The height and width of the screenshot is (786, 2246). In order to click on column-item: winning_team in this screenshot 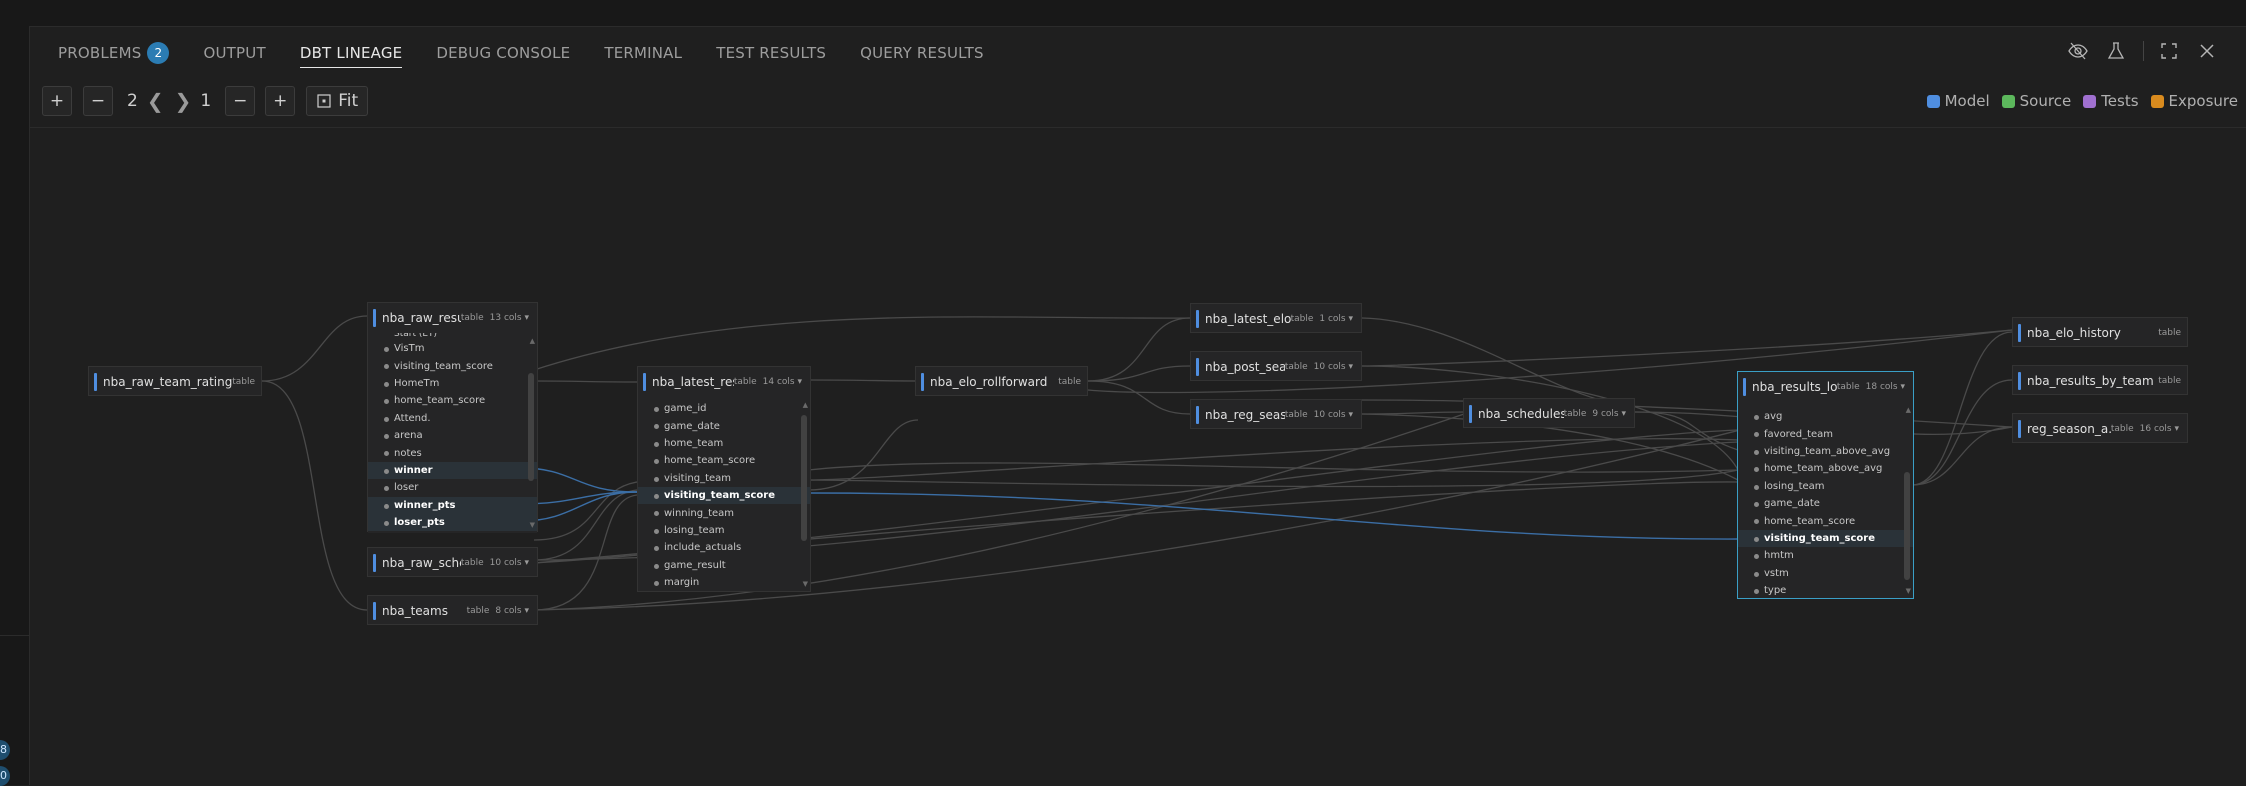, I will do `click(724, 512)`.